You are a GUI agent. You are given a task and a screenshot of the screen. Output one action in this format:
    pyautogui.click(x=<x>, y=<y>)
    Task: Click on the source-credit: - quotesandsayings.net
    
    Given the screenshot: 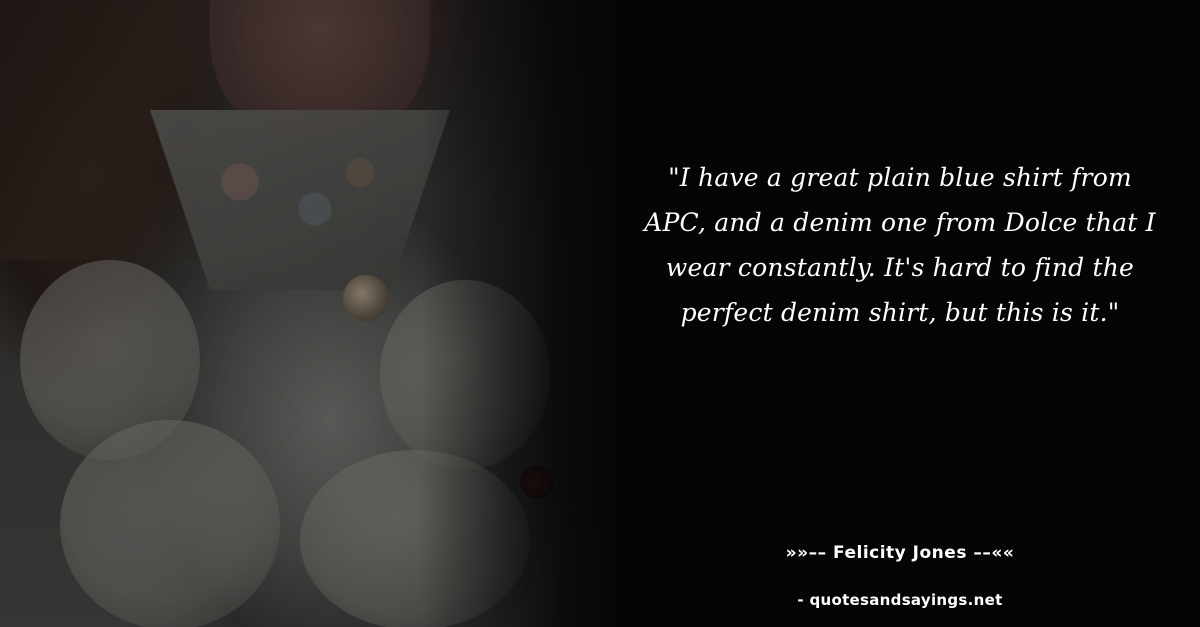 What is the action you would take?
    pyautogui.click(x=900, y=600)
    